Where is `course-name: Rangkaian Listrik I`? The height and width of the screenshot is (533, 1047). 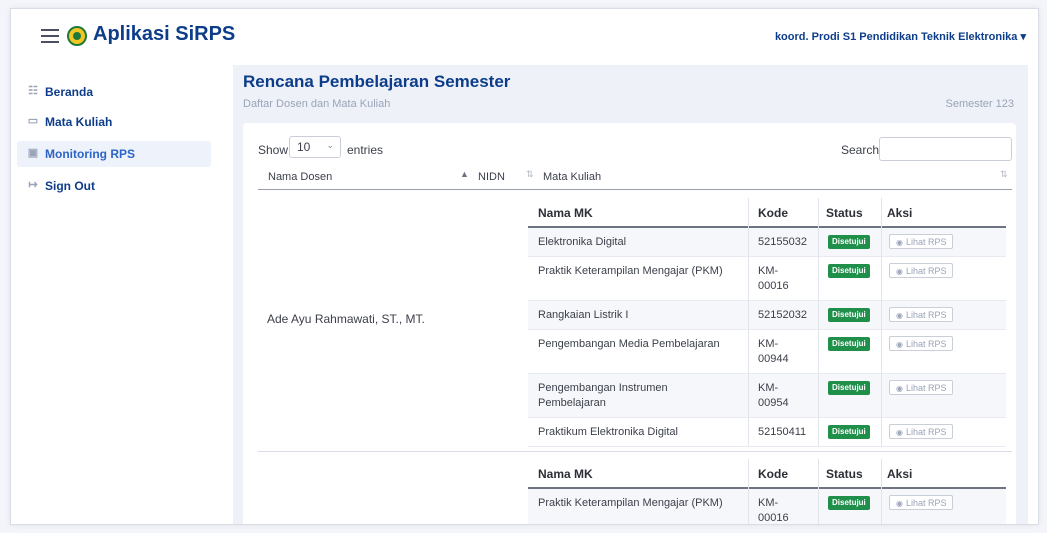
course-name: Rangkaian Listrik I is located at coordinates (583, 315).